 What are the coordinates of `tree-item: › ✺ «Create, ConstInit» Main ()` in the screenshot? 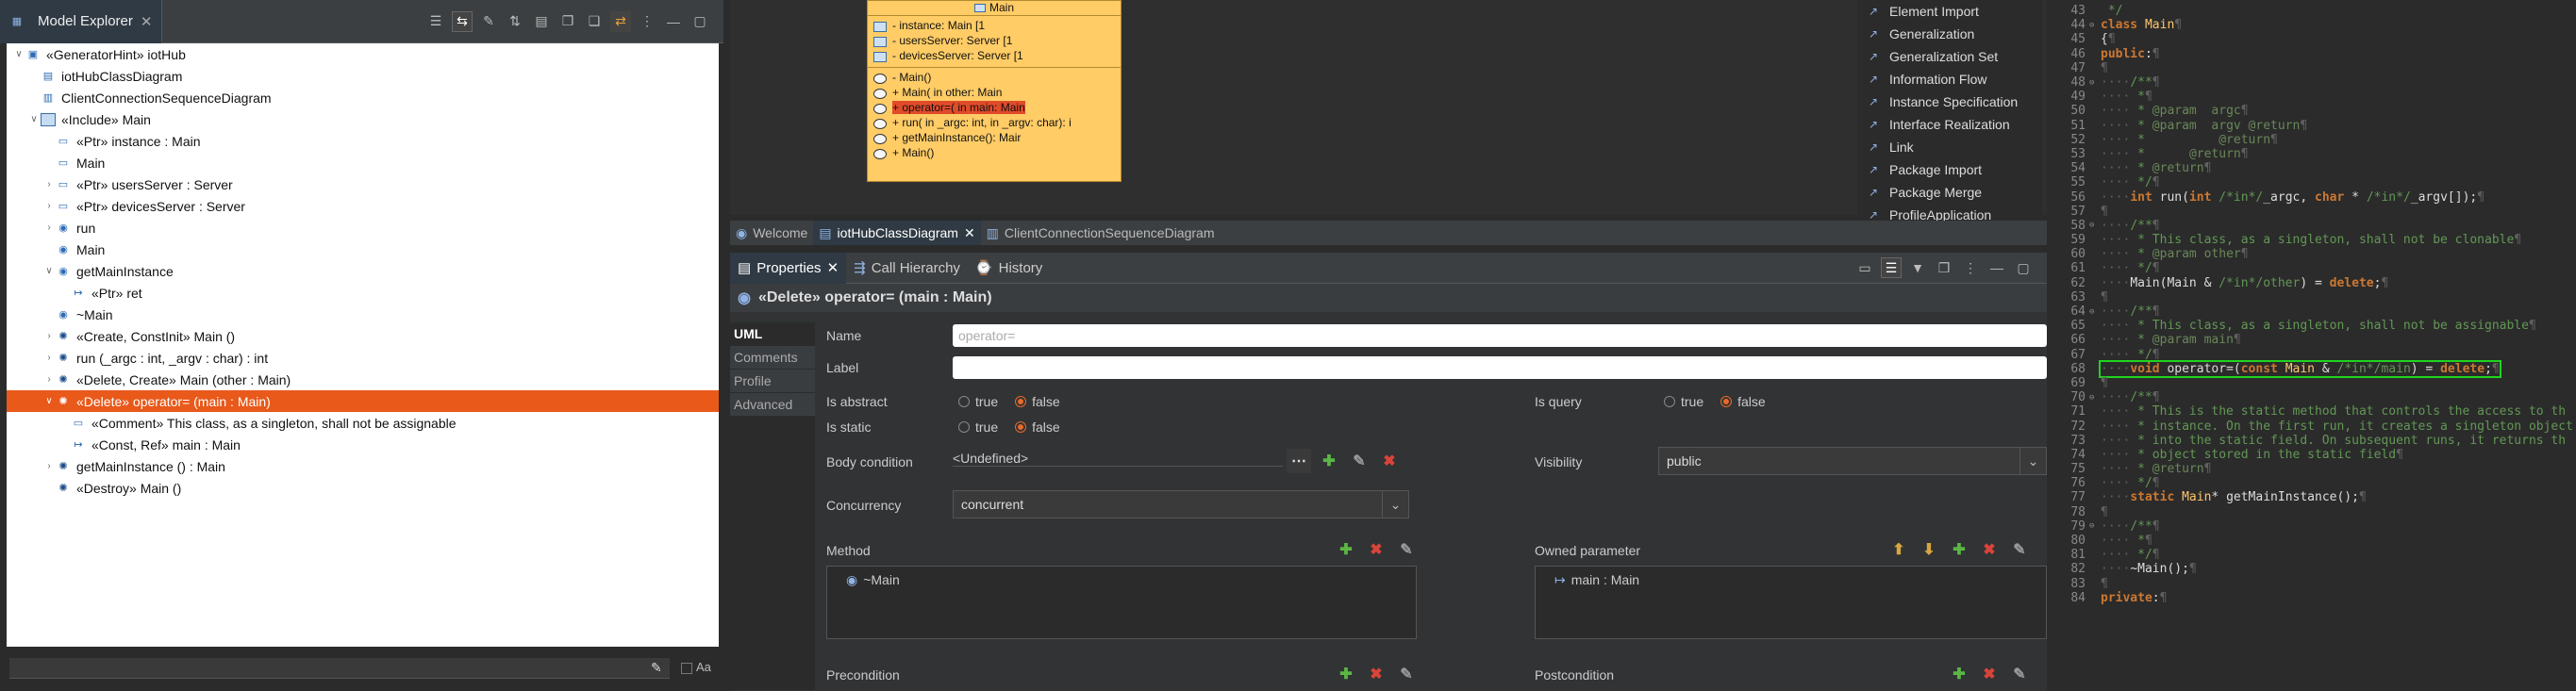 It's located at (363, 336).